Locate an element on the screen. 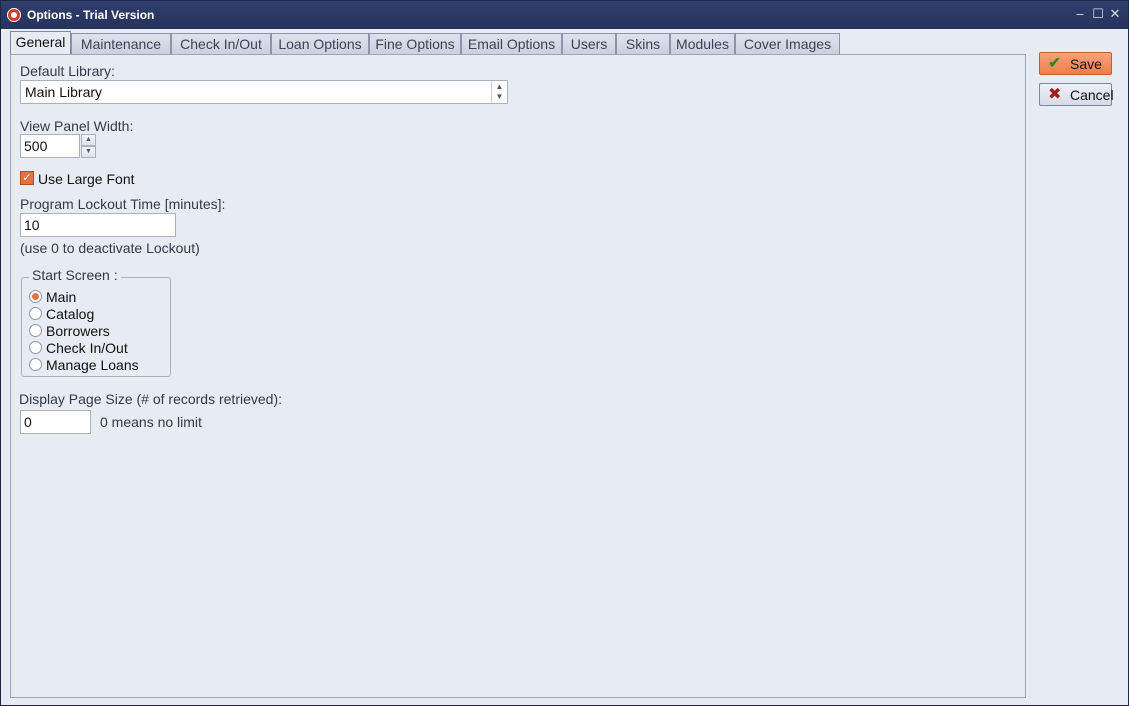  save-button: ✔ Save is located at coordinates (1075, 63).